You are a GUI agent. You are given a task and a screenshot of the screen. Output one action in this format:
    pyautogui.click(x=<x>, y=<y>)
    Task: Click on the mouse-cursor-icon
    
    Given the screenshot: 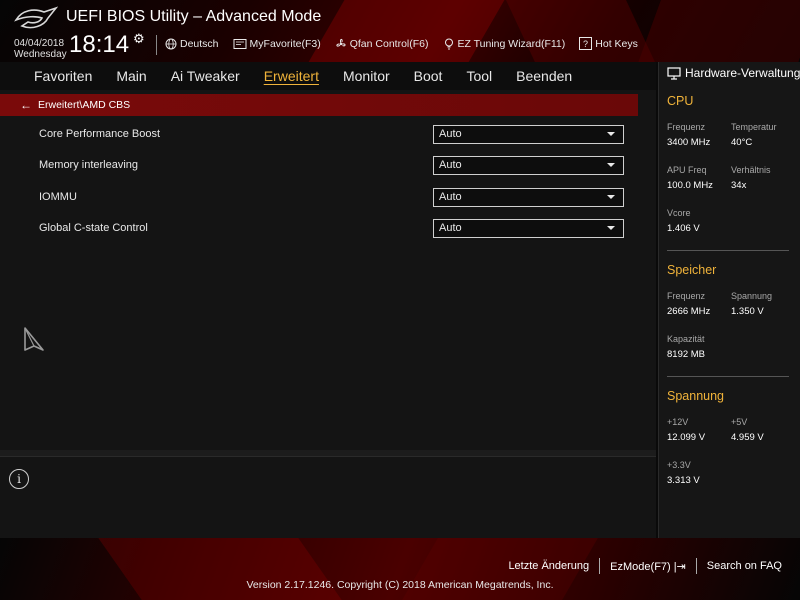 What is the action you would take?
    pyautogui.click(x=34, y=339)
    